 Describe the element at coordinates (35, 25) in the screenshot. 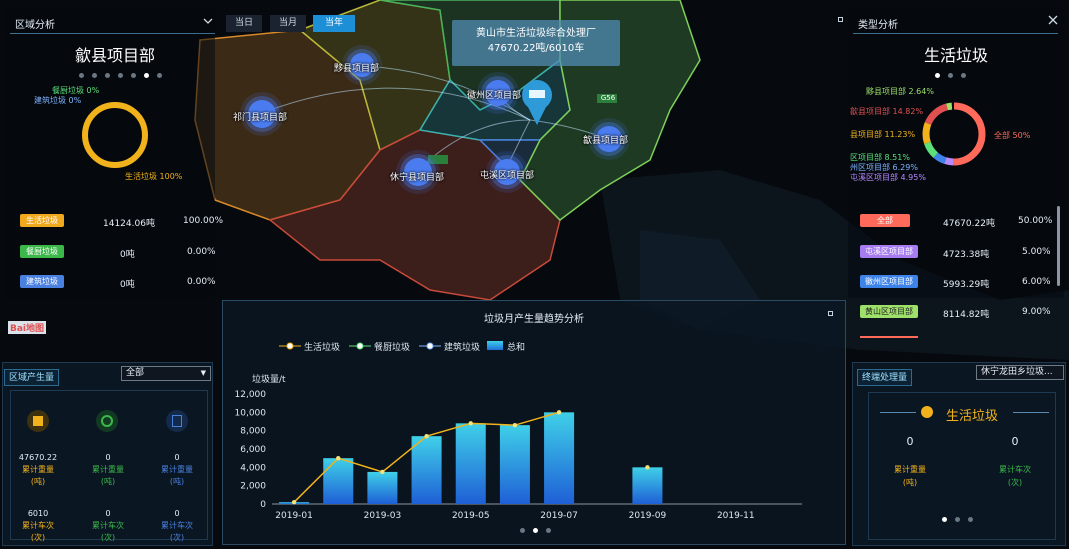

I see `panel-header: 区域分析` at that location.